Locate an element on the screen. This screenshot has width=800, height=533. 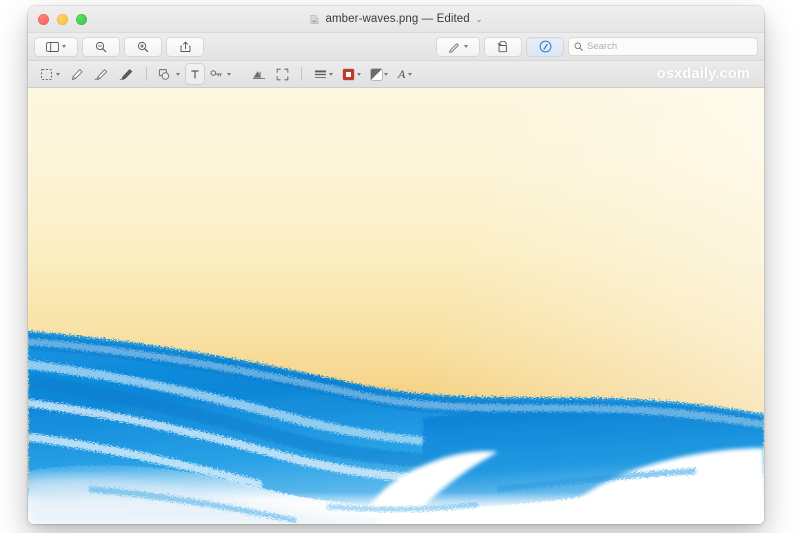
adjust-size-icon is located at coordinates (282, 74).